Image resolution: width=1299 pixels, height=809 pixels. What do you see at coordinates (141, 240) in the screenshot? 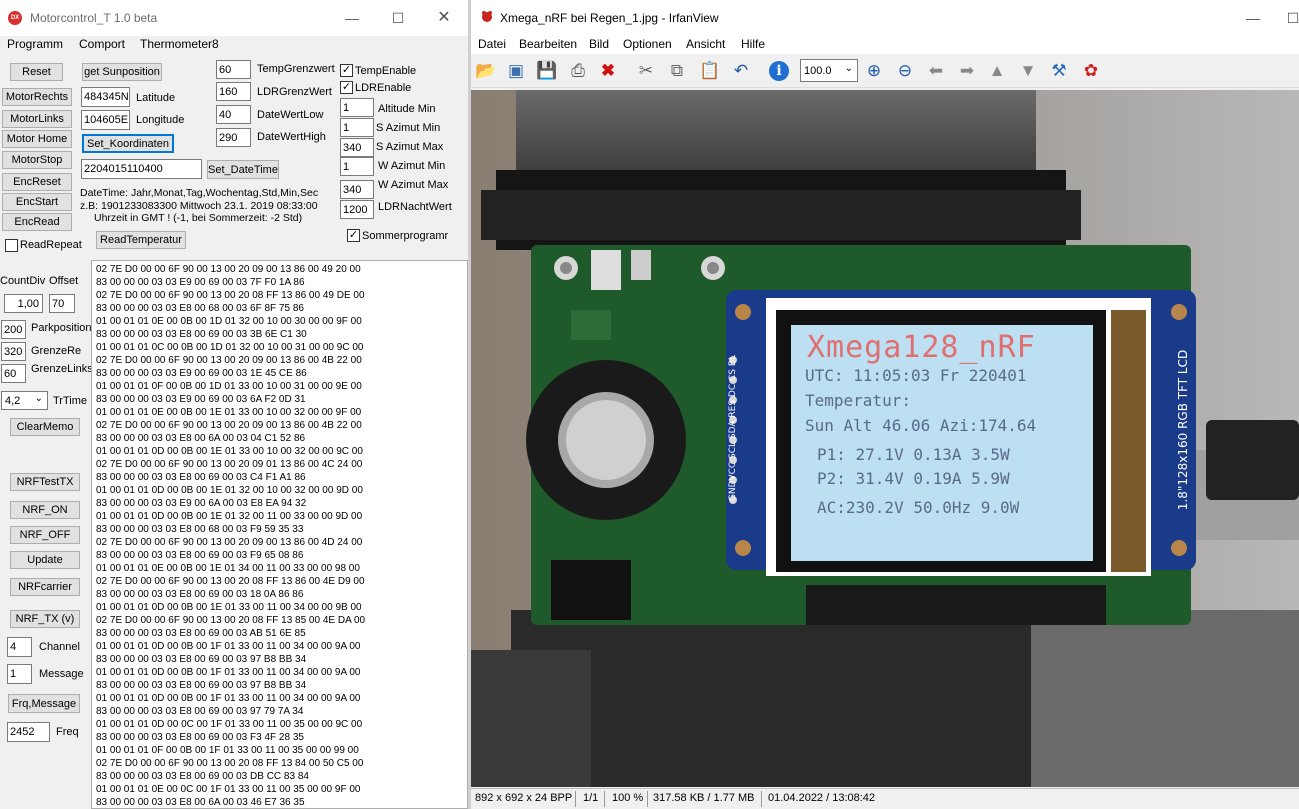
I see `read-temperatur-button: ReadTemperatur` at bounding box center [141, 240].